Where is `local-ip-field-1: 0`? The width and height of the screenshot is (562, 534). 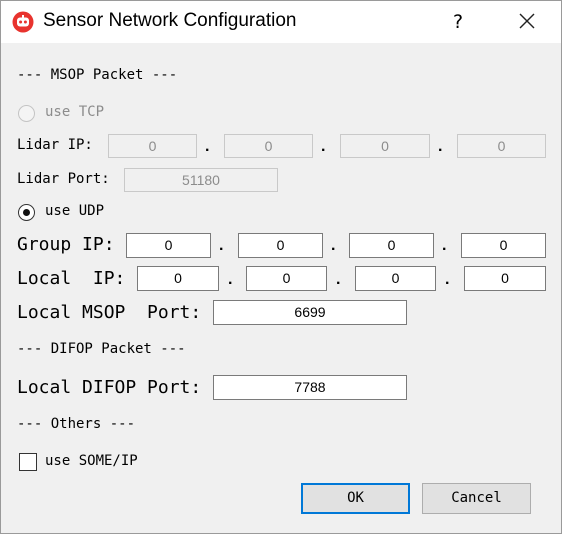 local-ip-field-1: 0 is located at coordinates (178, 278).